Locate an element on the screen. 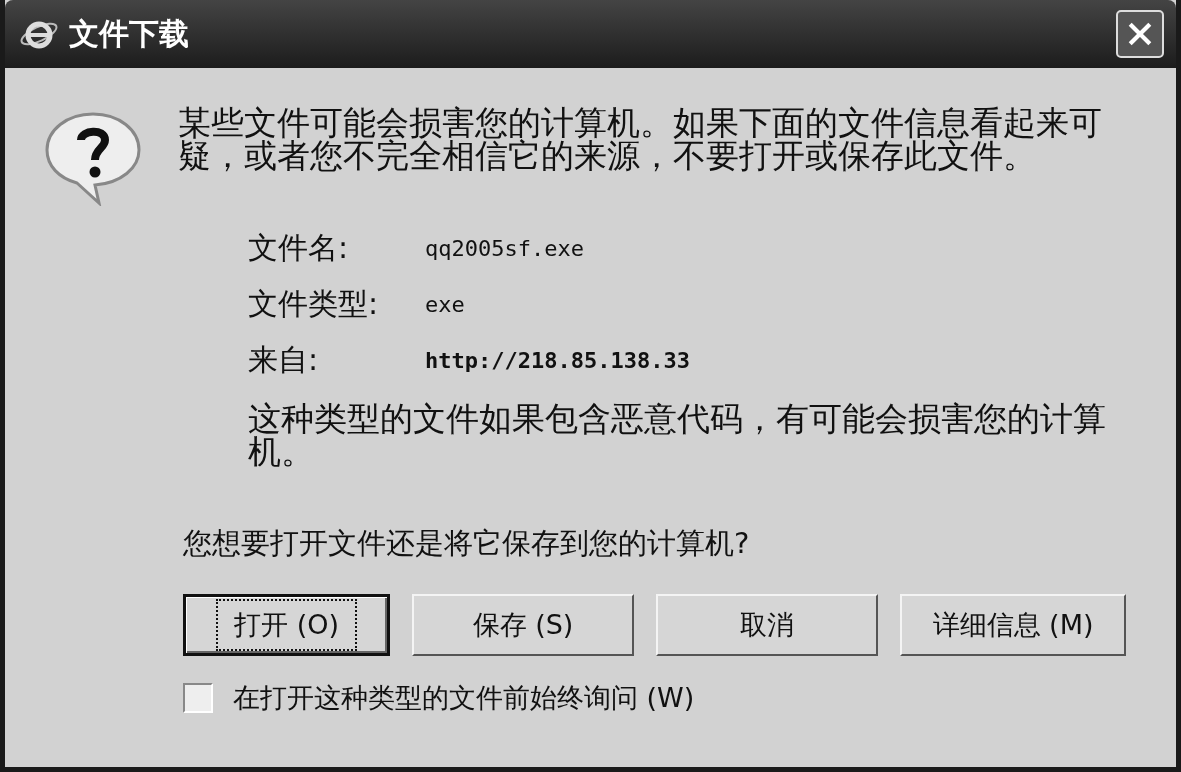 The width and height of the screenshot is (1181, 772). risk-note: 这种类型的文件如果包含恶意代码，有可能会损害您的计算机。 is located at coordinates (677, 435).